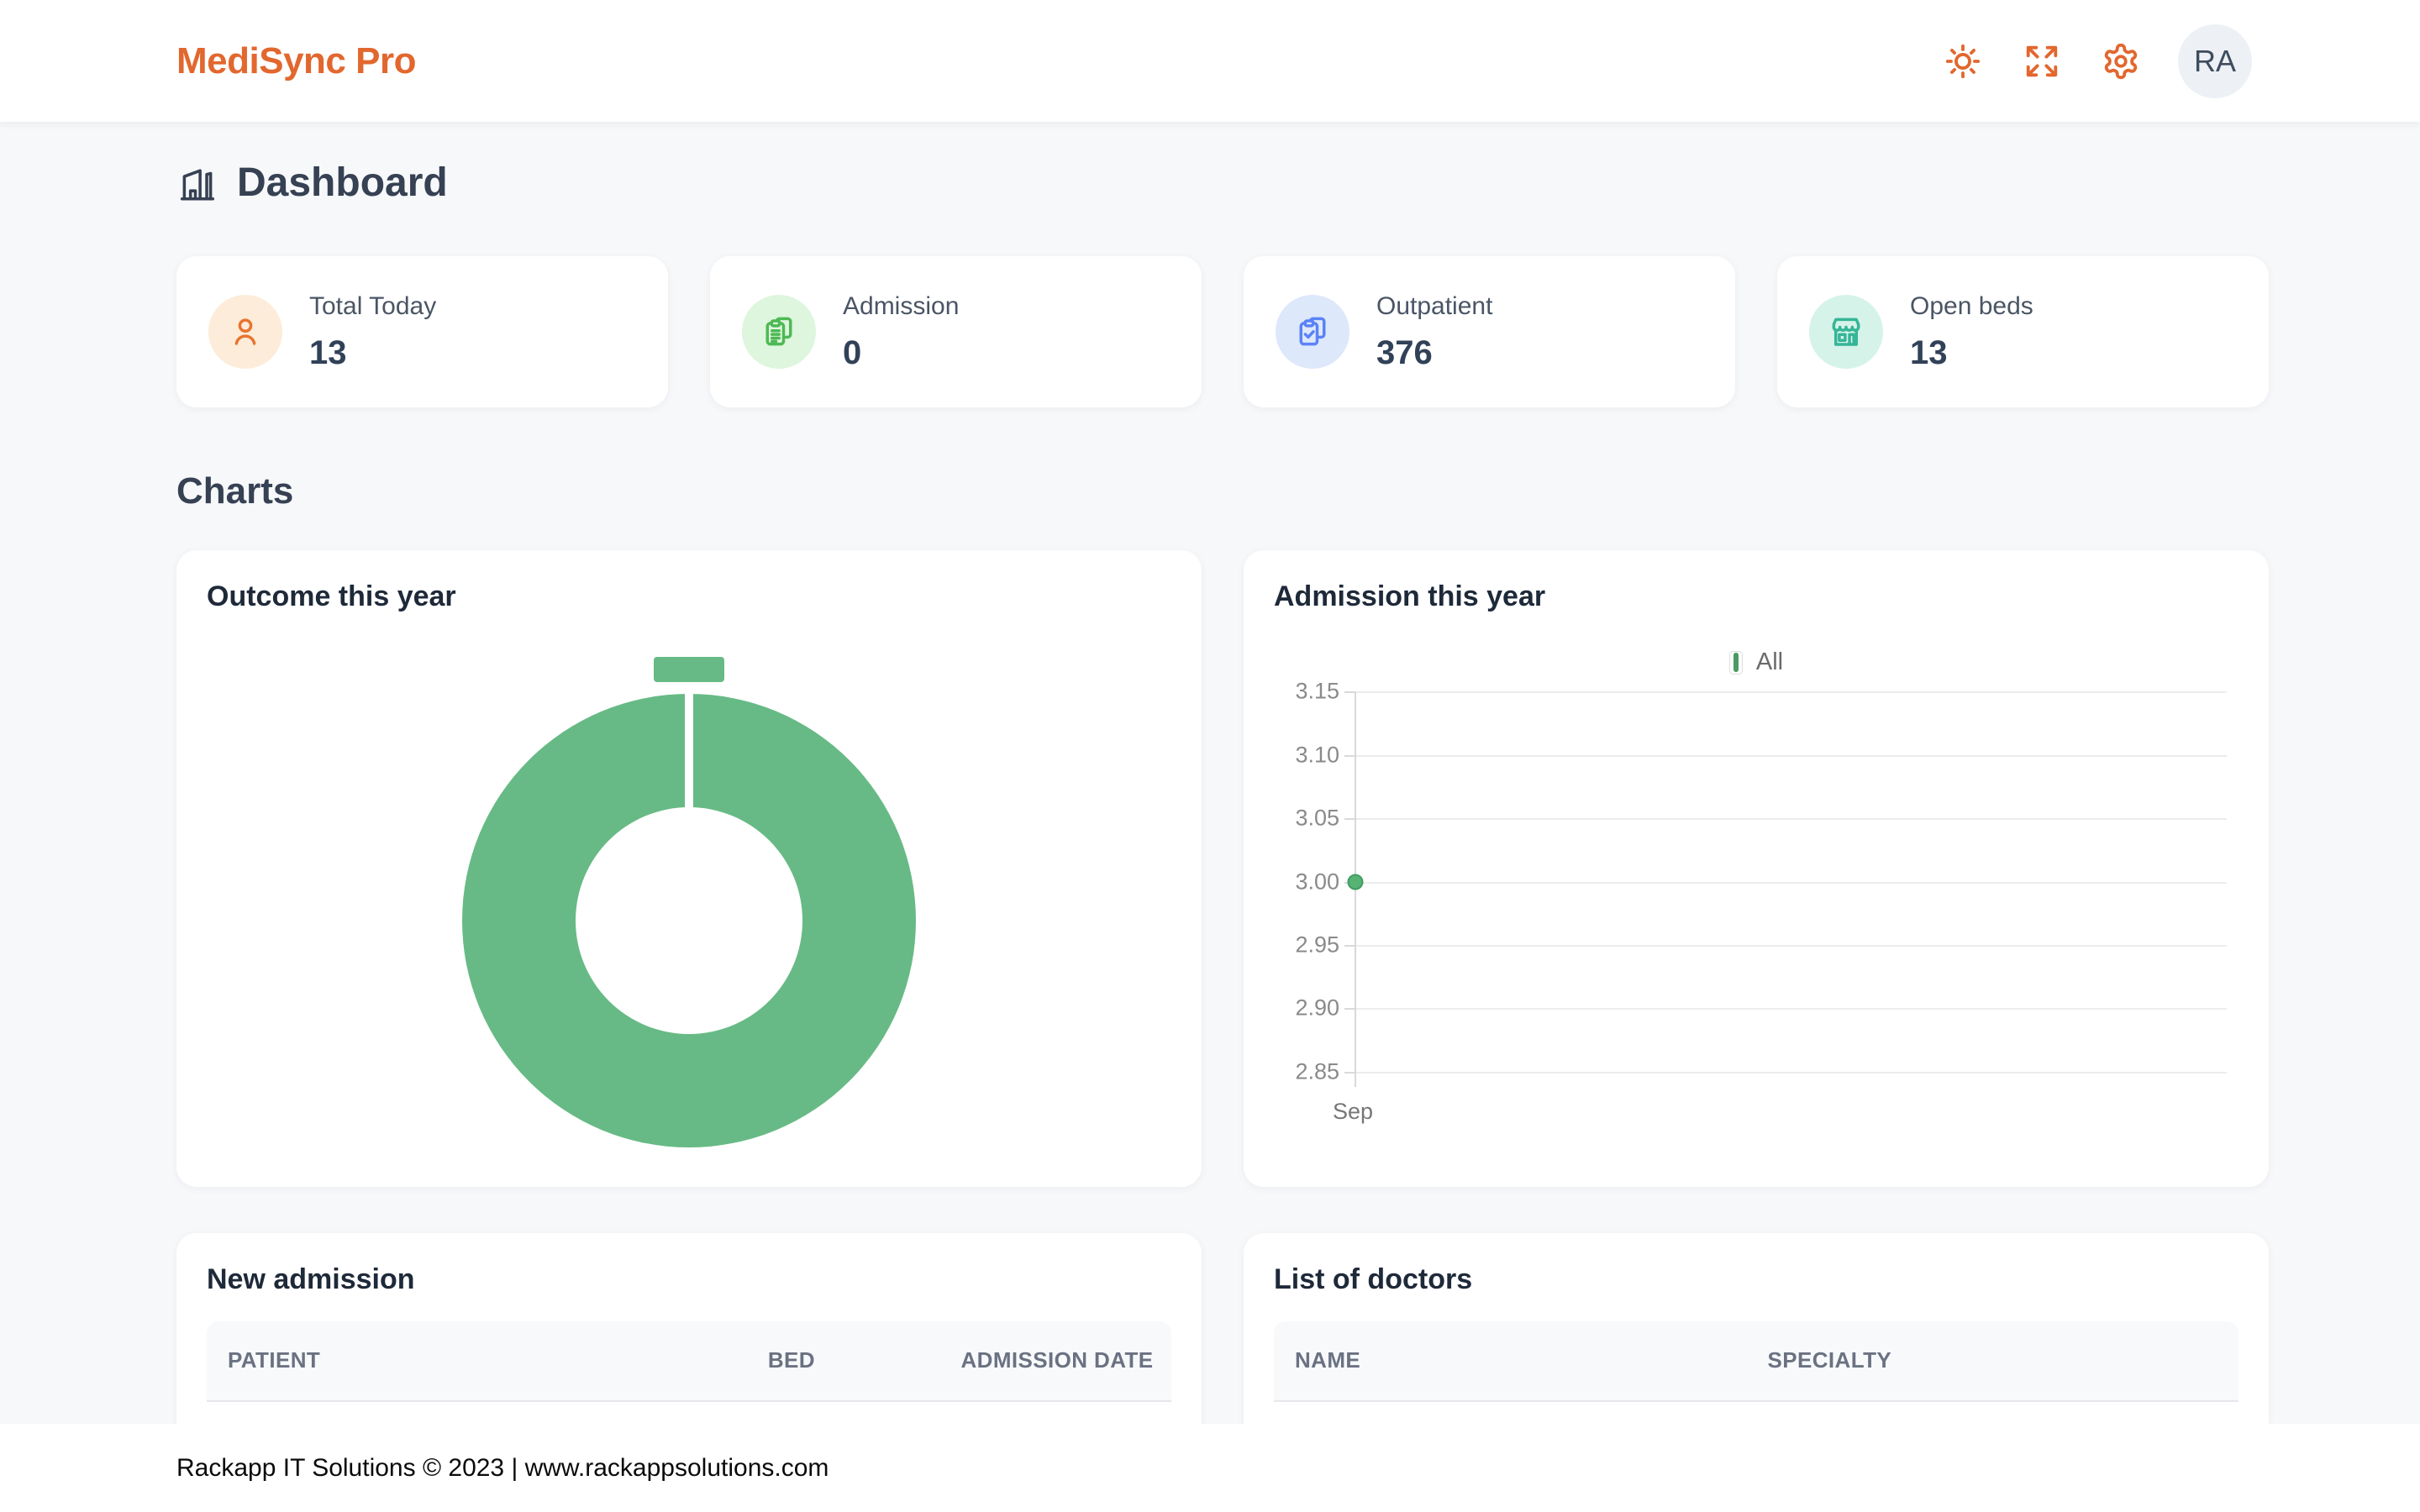 This screenshot has height=1512, width=2420. I want to click on y-axis-tick: 3.00, so click(1317, 881).